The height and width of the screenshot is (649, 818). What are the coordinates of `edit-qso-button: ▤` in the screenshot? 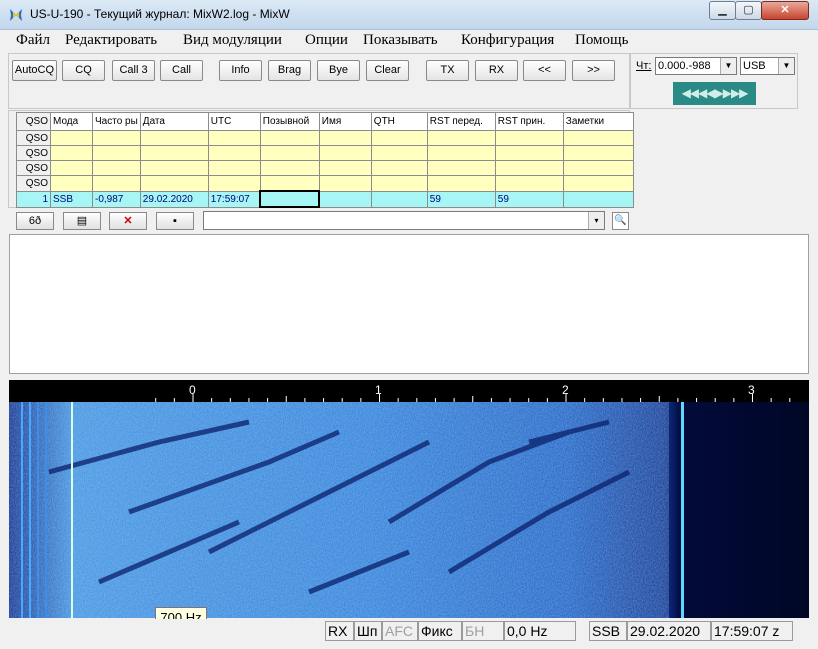 It's located at (82, 221).